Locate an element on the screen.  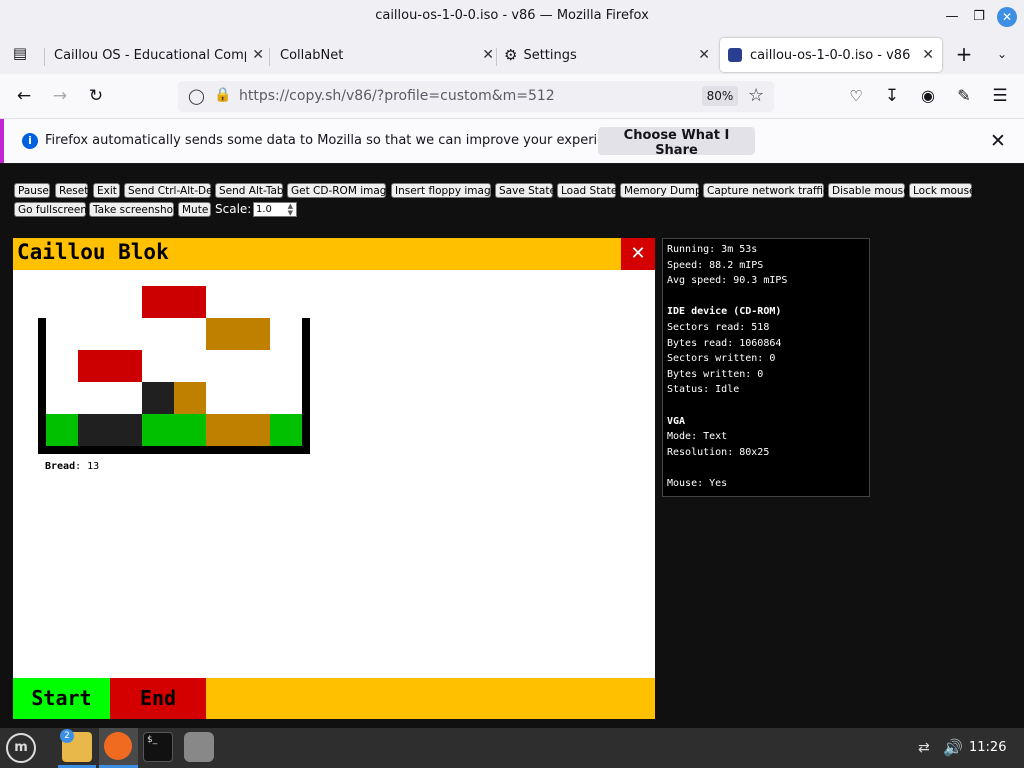
game-container-wall-left is located at coordinates (42, 386).